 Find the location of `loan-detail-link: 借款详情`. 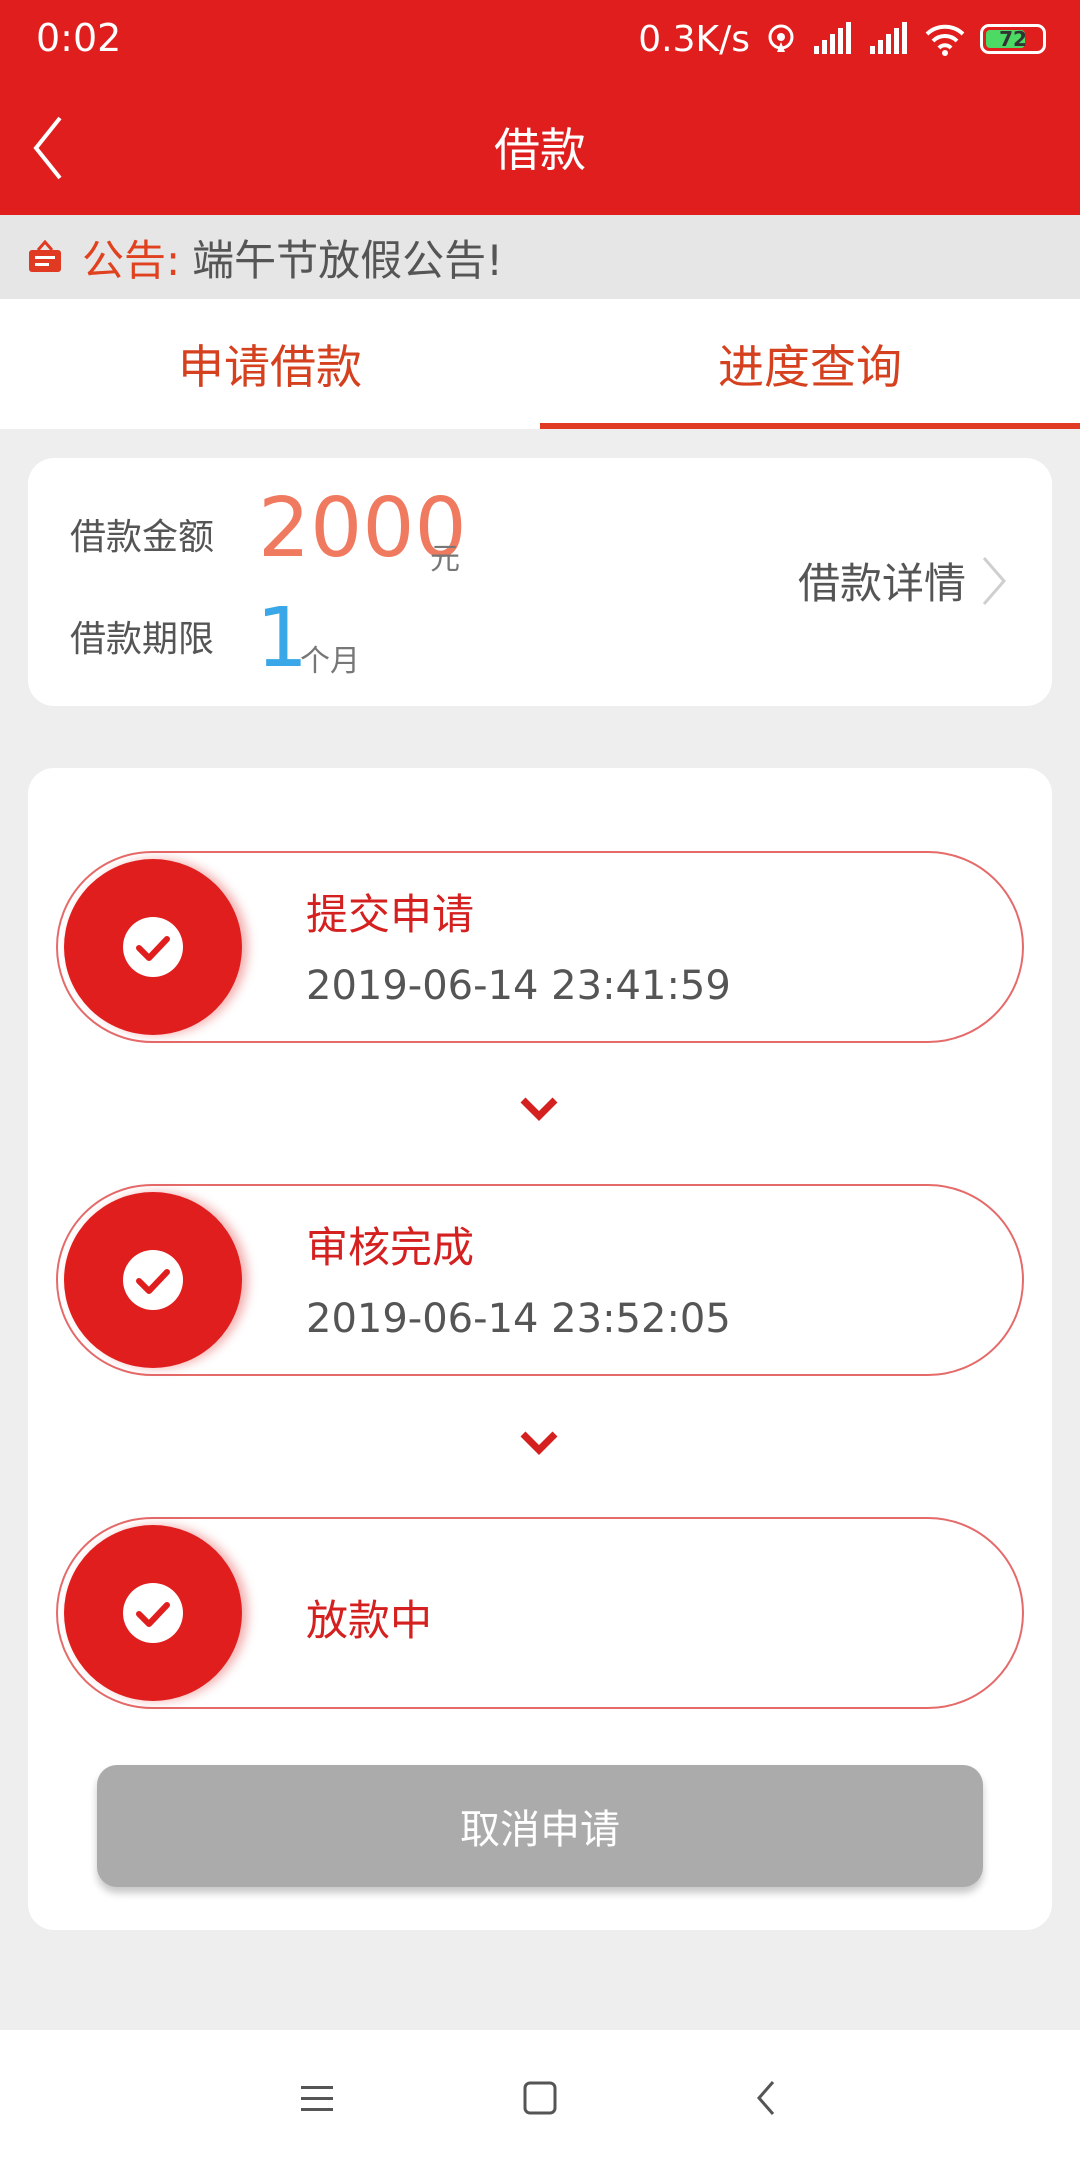

loan-detail-link: 借款详情 is located at coordinates (903, 580).